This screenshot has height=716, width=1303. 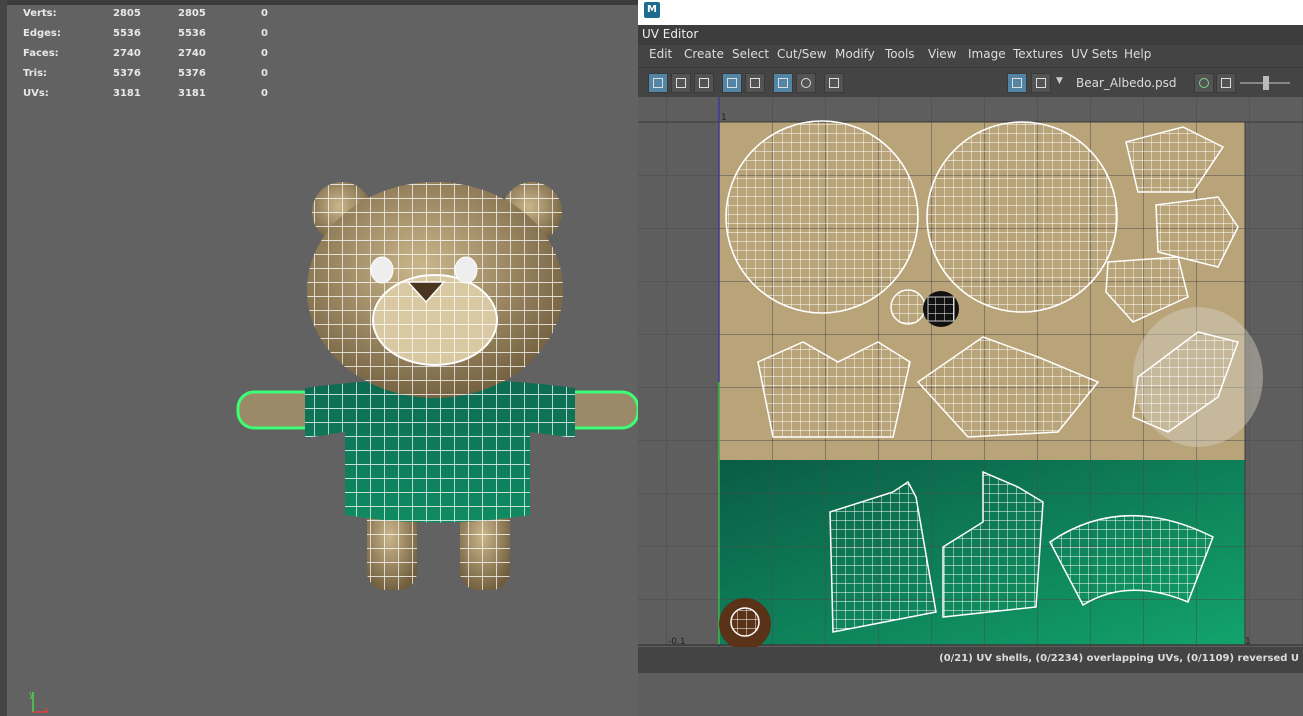 What do you see at coordinates (173, 78) in the screenshot?
I see `hud-row-tris: Tris: 5376 5376 0` at bounding box center [173, 78].